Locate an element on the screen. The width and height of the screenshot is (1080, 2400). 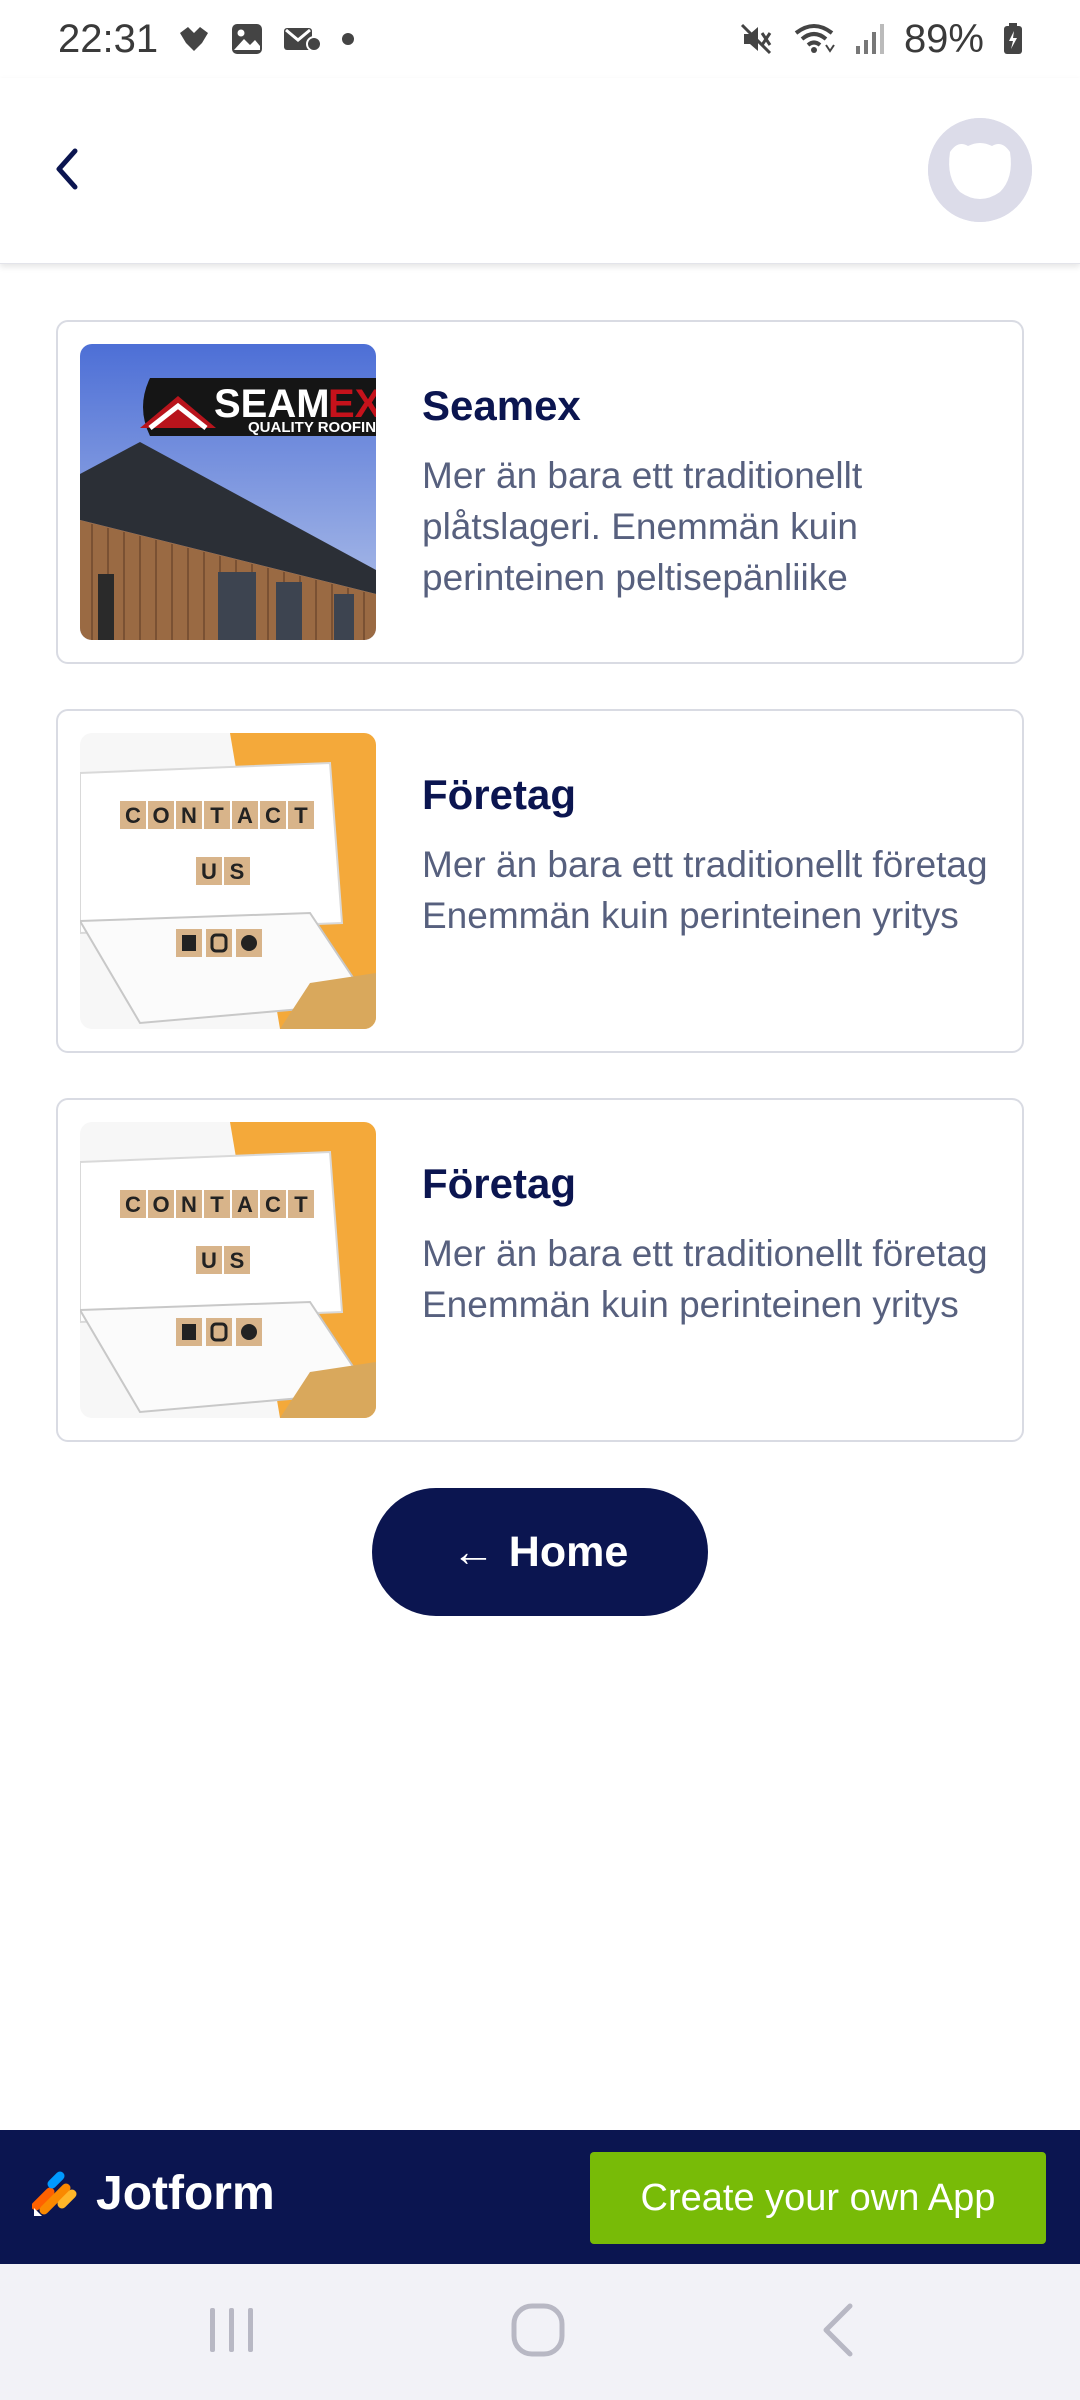
home-button-label: Home is located at coordinates (568, 1551).